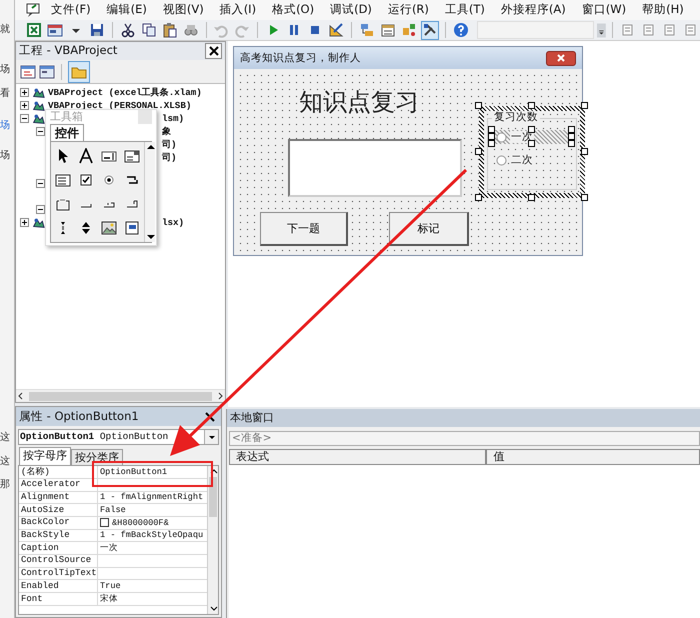 This screenshot has height=618, width=700. What do you see at coordinates (357, 457) in the screenshot?
I see `column-header: 表达式` at bounding box center [357, 457].